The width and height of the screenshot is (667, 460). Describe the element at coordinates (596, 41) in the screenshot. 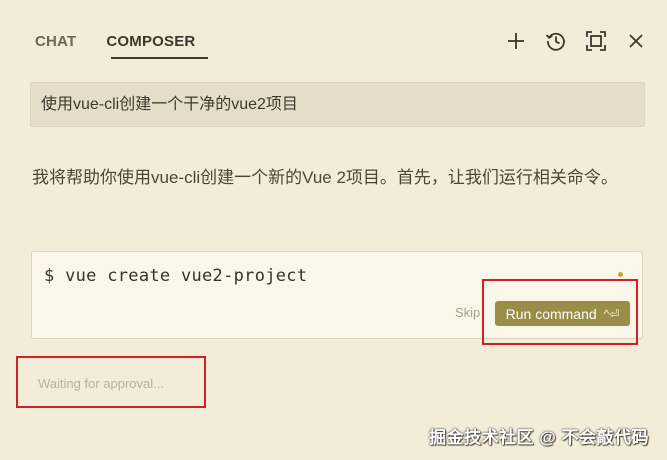

I see `maximize-icon` at that location.